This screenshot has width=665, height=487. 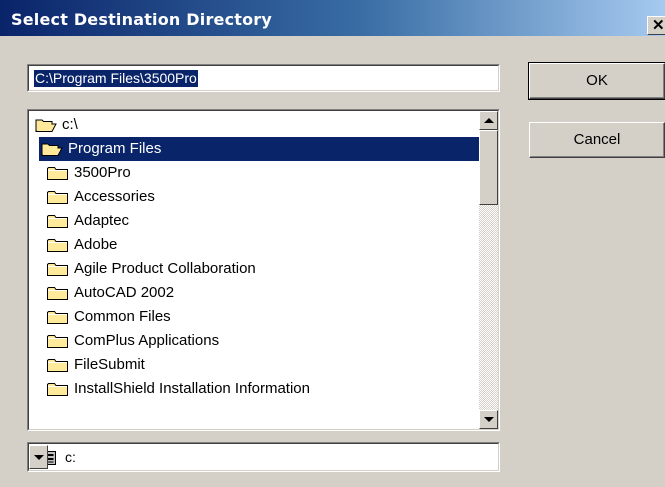 I want to click on path-input-value: C:\Program Files\3500Pro, so click(x=116, y=78).